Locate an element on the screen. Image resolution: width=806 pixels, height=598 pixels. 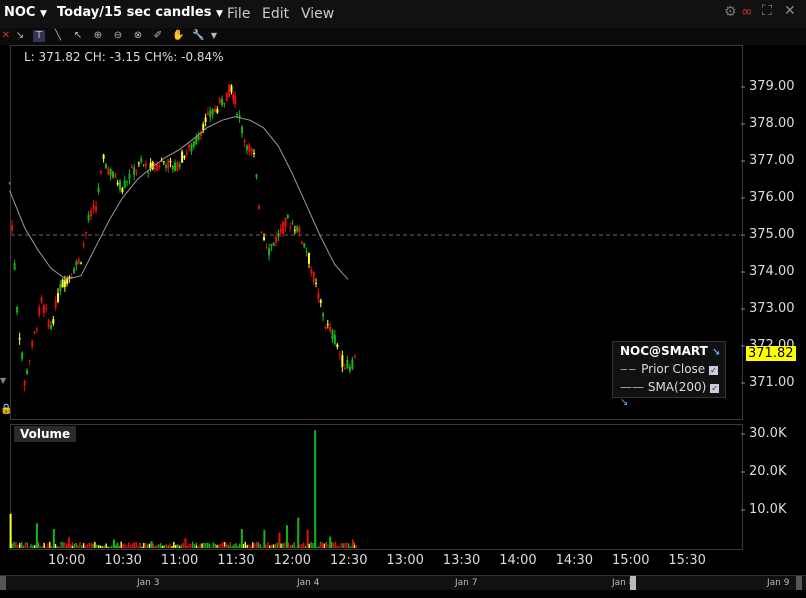
legend-item-prior-close: ‒‒ Prior Close ✓ is located at coordinates (669, 369).